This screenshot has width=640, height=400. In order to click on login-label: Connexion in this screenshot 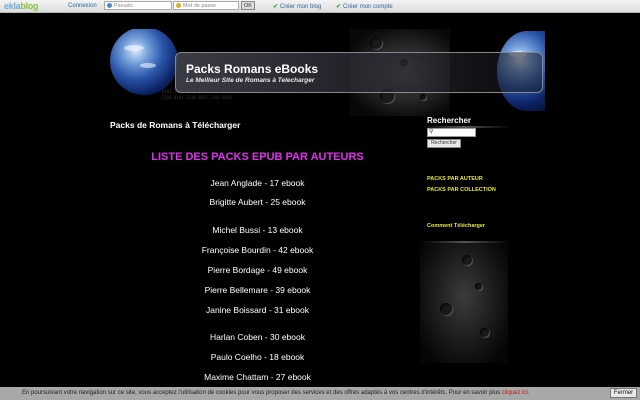, I will do `click(82, 6)`.